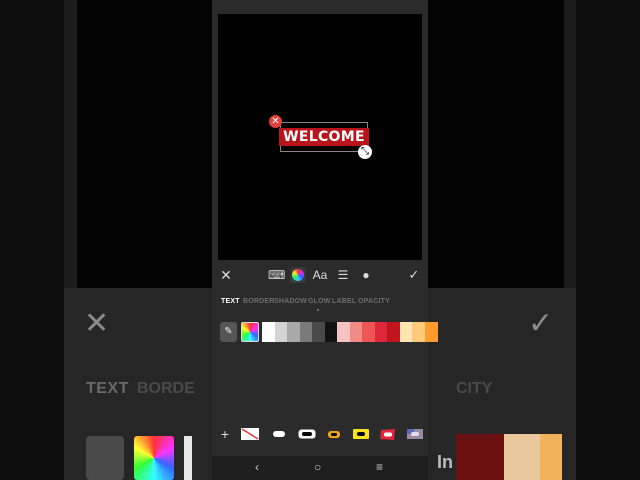  Describe the element at coordinates (379, 467) in the screenshot. I see `nav-menu-icon: ≡` at that location.